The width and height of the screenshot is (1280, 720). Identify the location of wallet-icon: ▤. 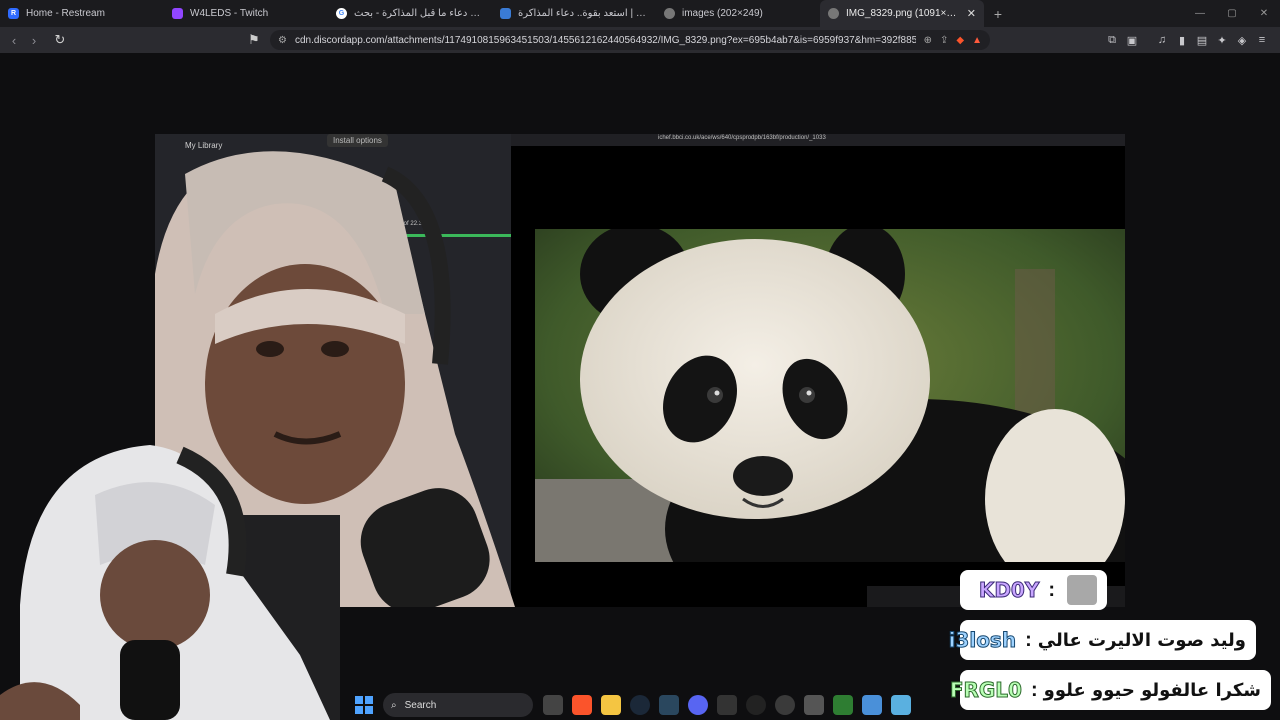
(1202, 40).